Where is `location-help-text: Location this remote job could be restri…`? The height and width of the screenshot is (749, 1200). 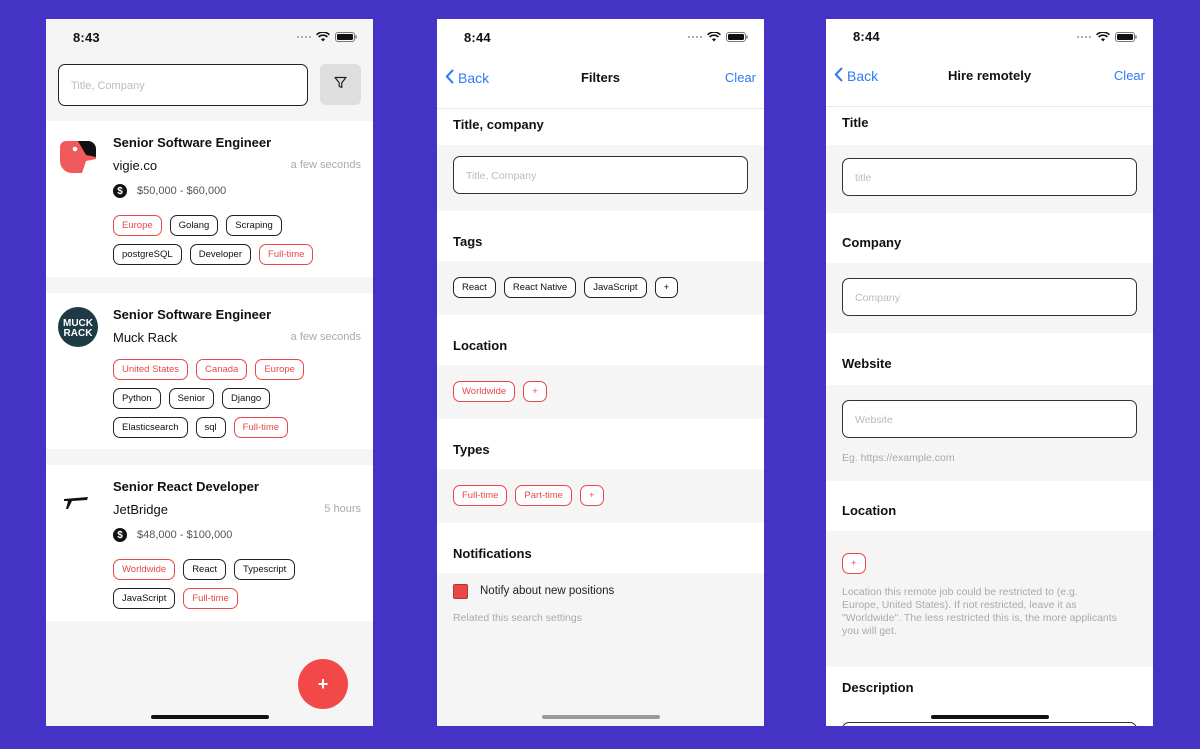 location-help-text: Location this remote job could be restri… is located at coordinates (979, 611).